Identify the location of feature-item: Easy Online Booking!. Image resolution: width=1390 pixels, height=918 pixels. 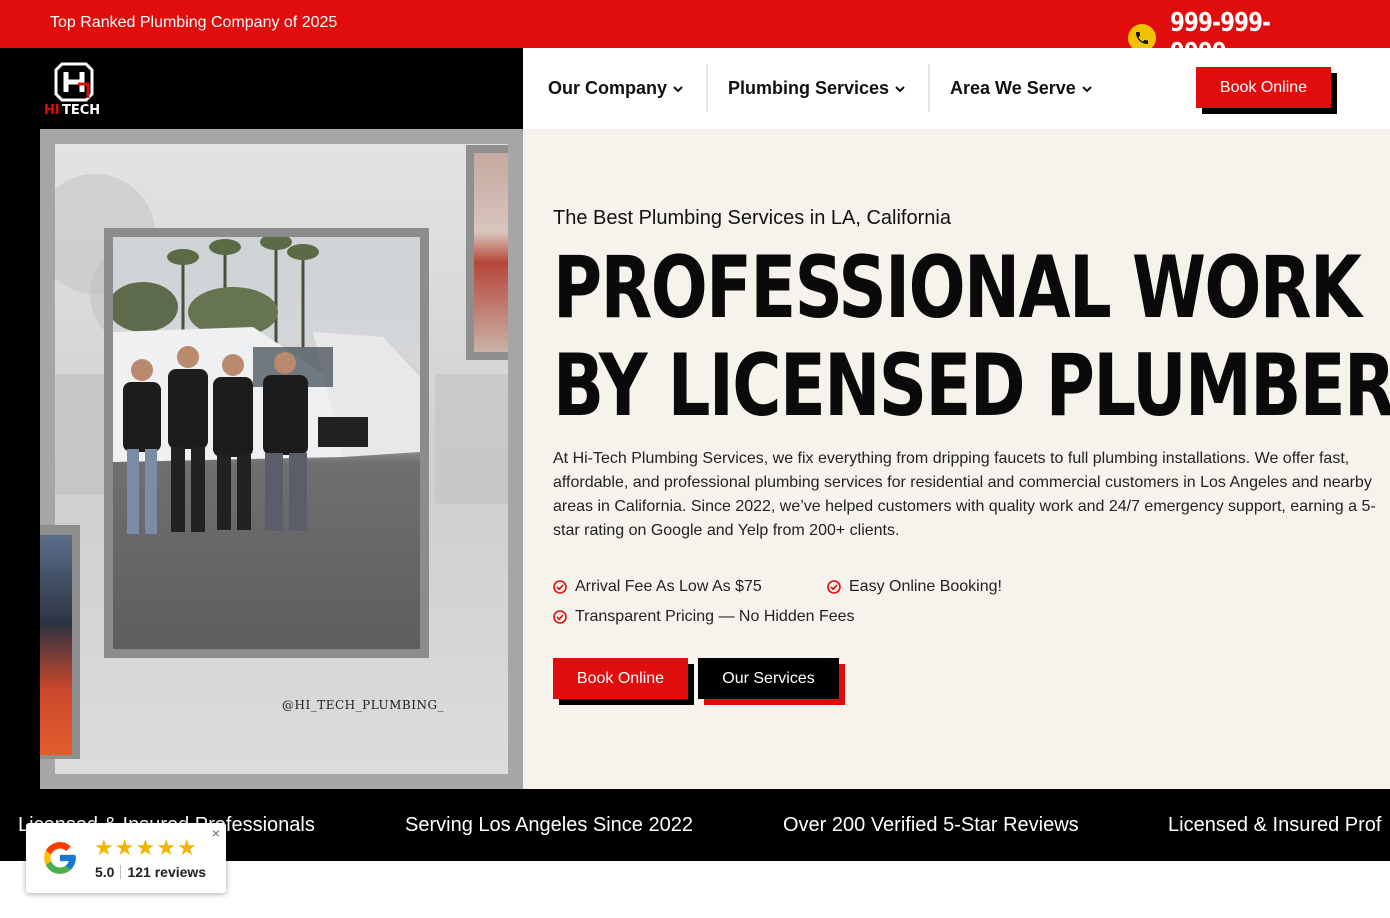
(914, 587).